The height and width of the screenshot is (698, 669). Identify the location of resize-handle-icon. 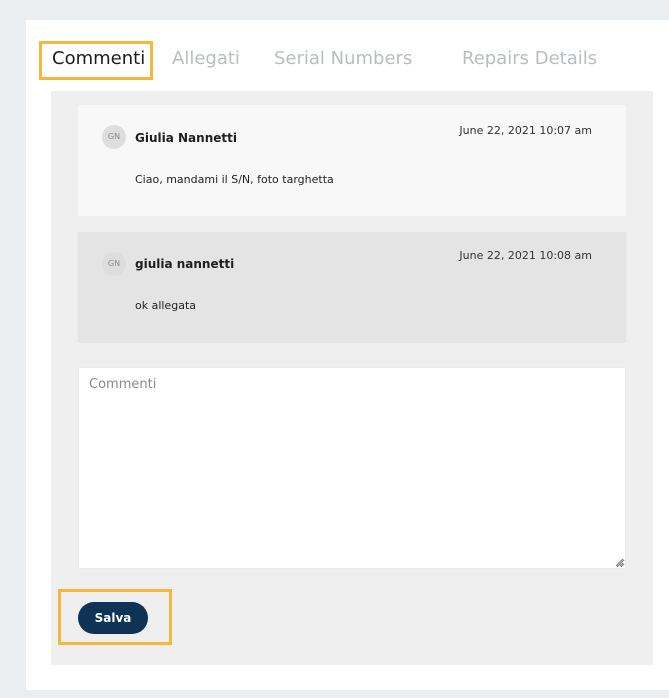
(619, 562).